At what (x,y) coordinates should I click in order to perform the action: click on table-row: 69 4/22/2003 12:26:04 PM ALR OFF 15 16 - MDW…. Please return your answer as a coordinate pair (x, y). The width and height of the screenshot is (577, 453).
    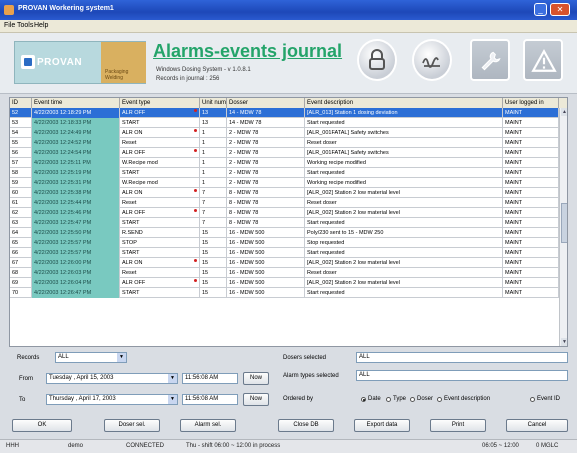
    Looking at the image, I should click on (284, 283).